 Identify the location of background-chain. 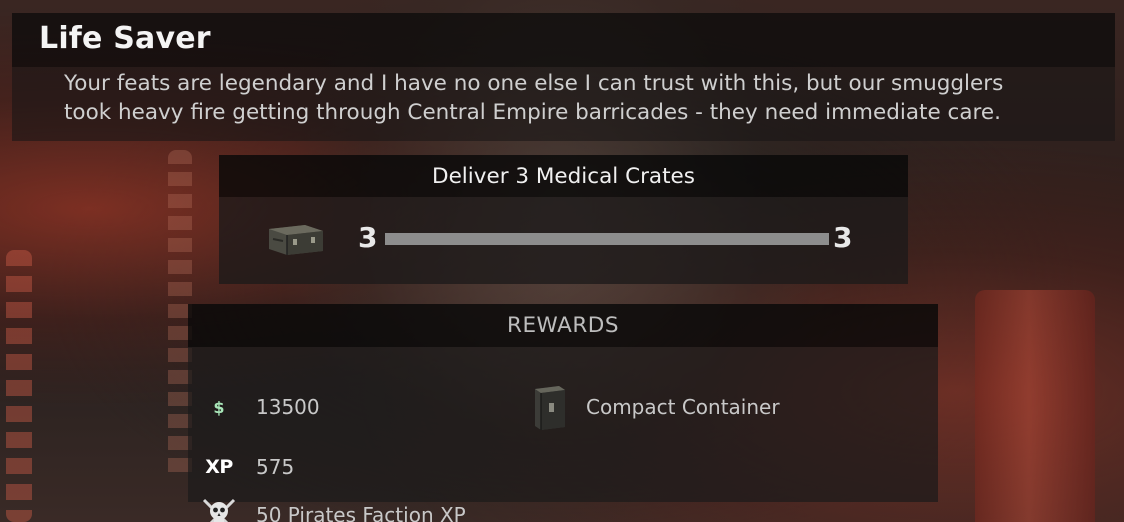
(19, 386).